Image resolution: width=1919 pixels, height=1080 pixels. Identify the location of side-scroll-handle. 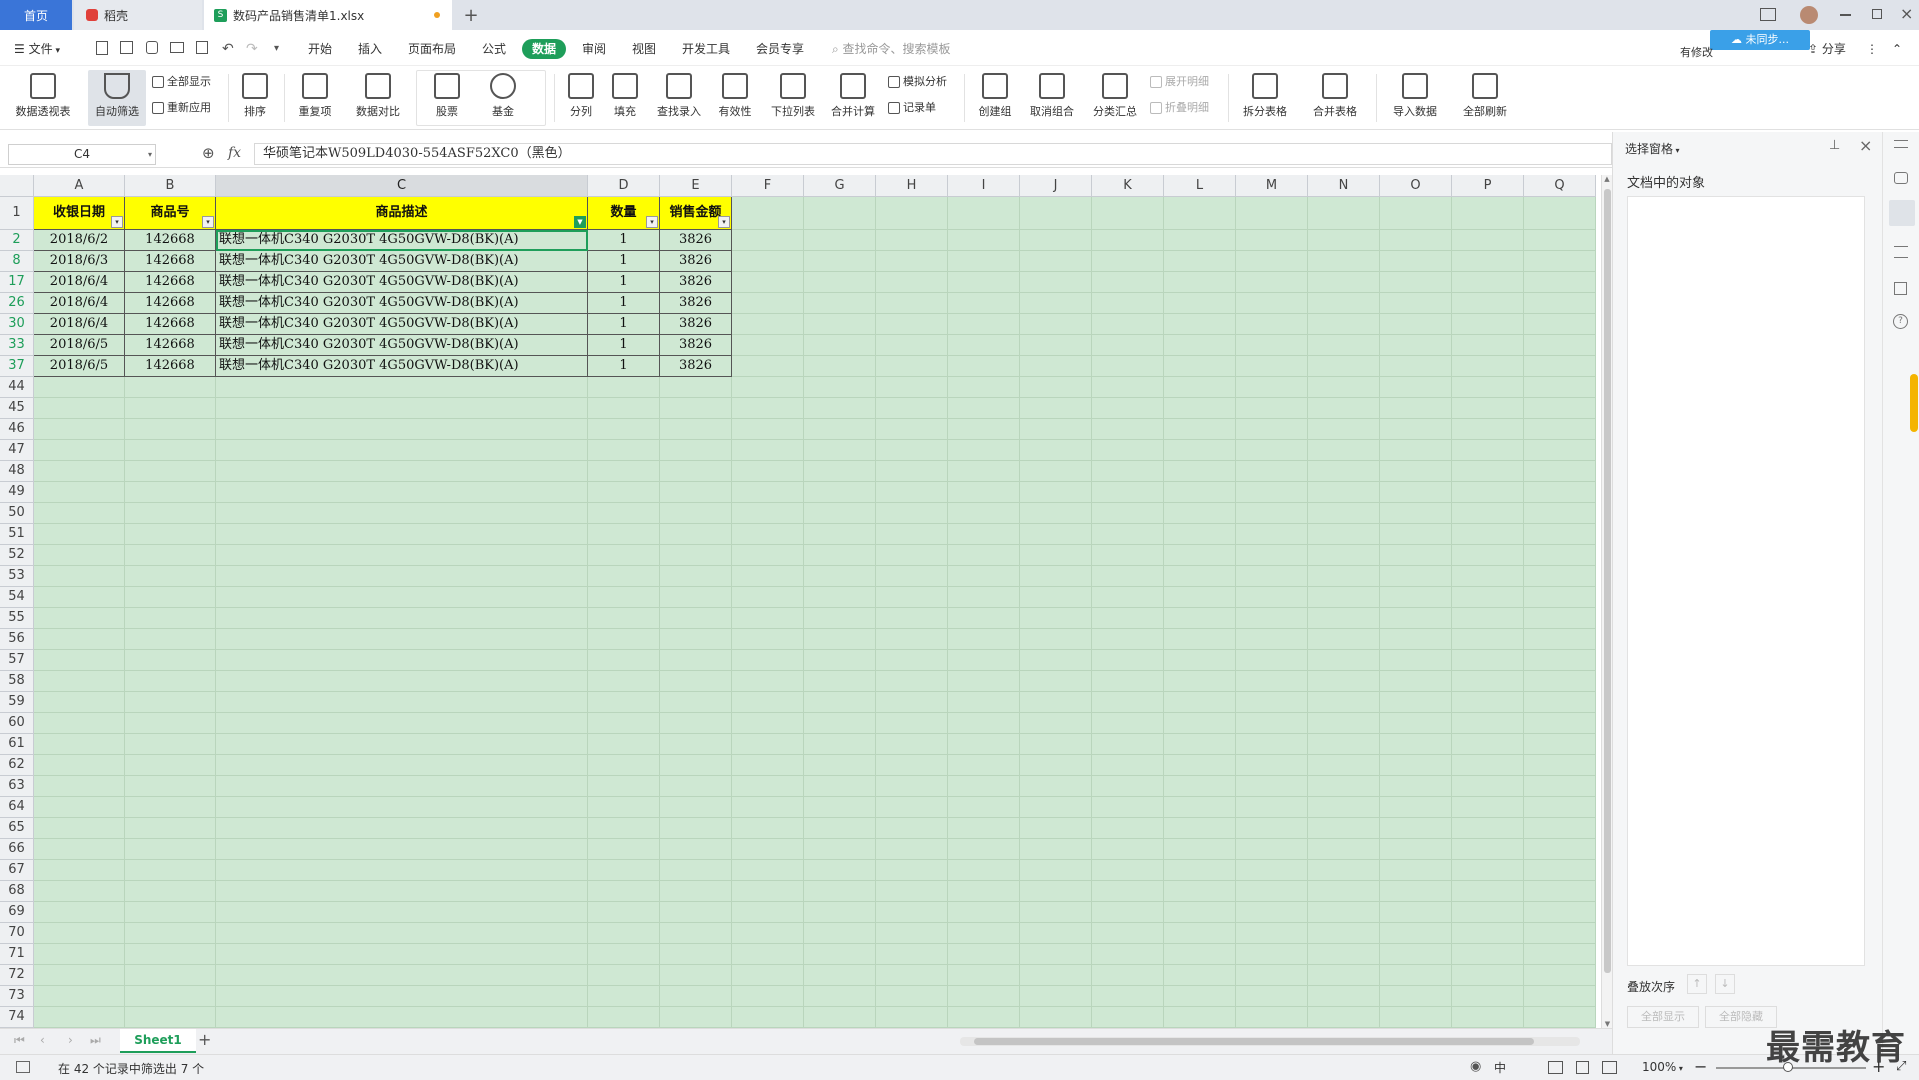
(1914, 403).